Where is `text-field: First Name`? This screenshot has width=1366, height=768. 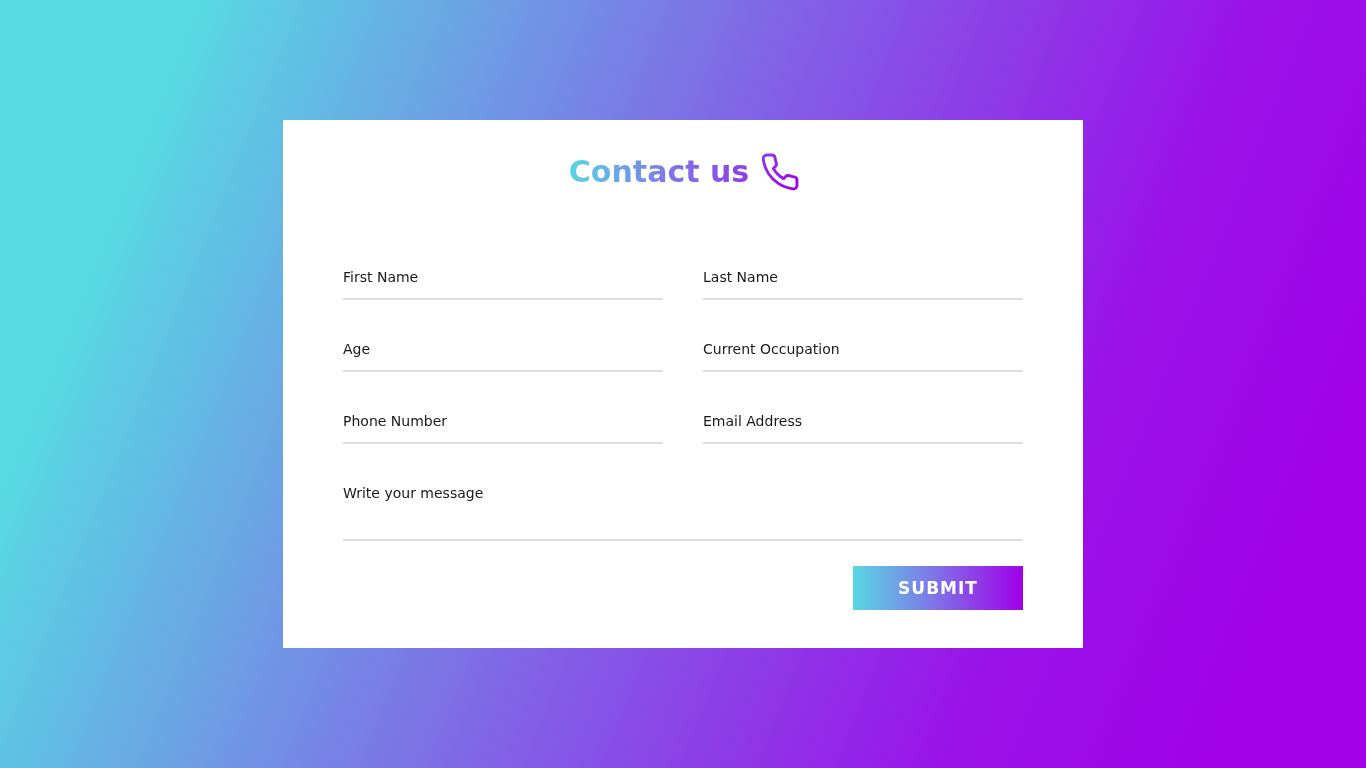 text-field: First Name is located at coordinates (503, 278).